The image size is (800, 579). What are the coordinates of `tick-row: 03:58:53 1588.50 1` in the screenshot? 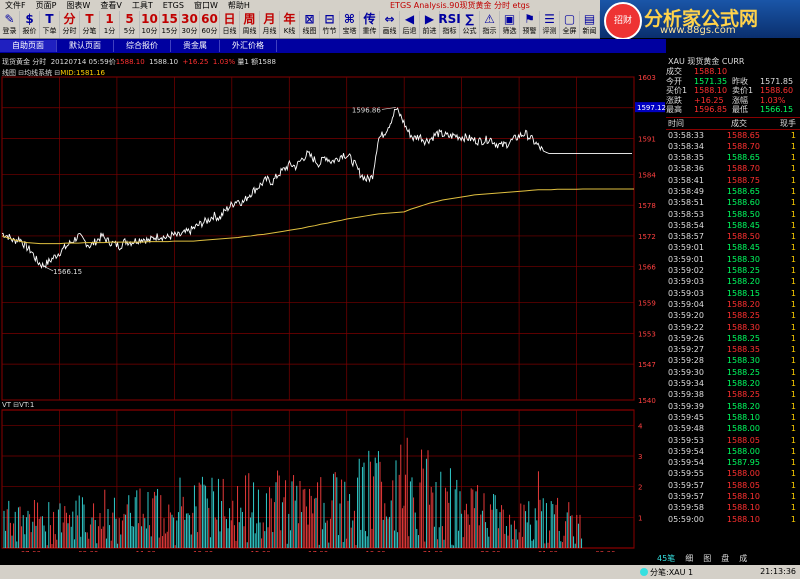 It's located at (733, 214).